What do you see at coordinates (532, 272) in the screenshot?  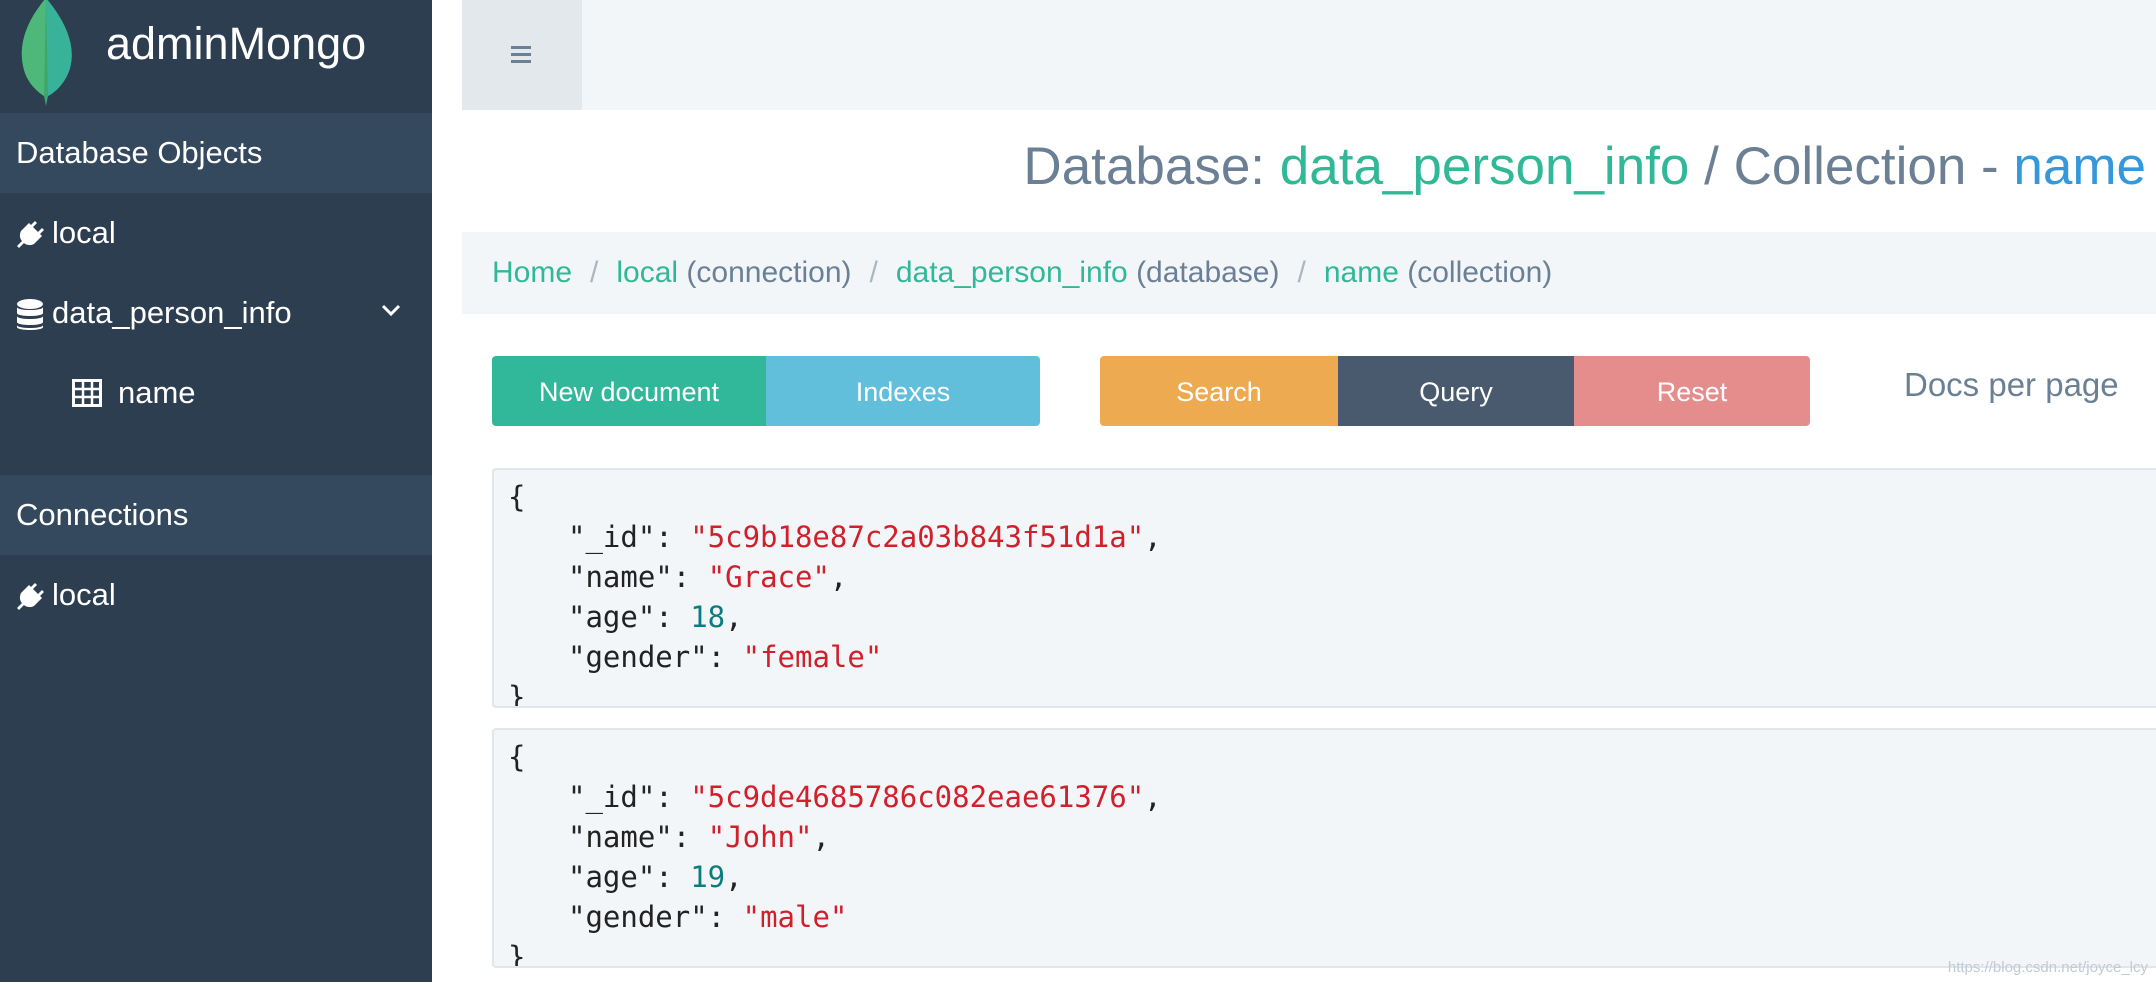 I see `breadcrumb-home-link: Home` at bounding box center [532, 272].